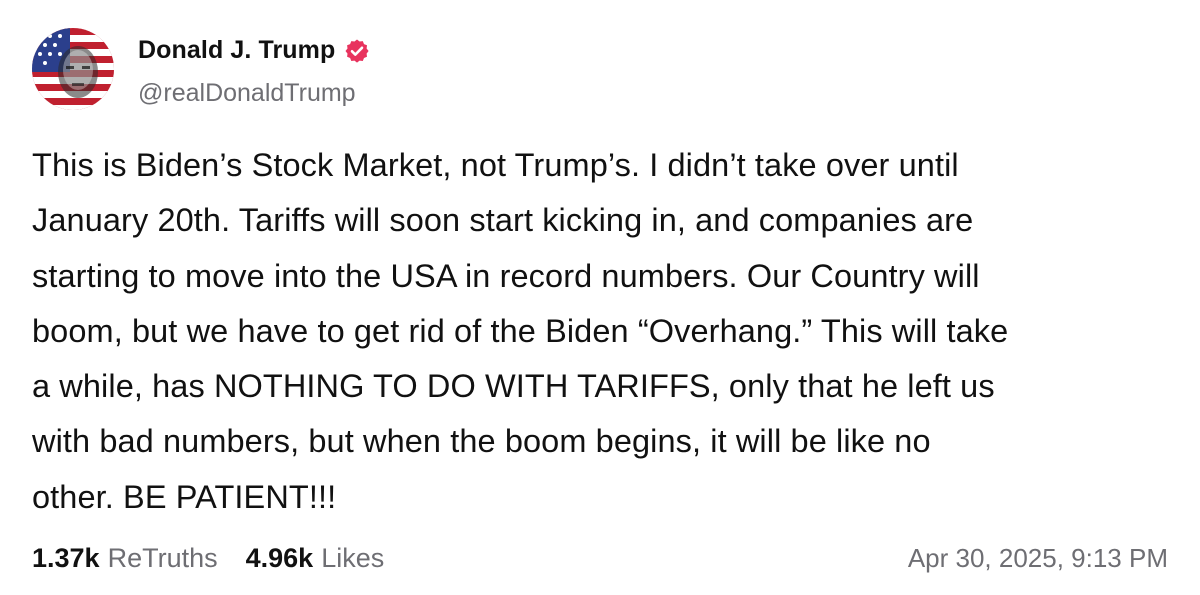 This screenshot has width=1200, height=595. I want to click on display-name: Donald J. Trump, so click(236, 50).